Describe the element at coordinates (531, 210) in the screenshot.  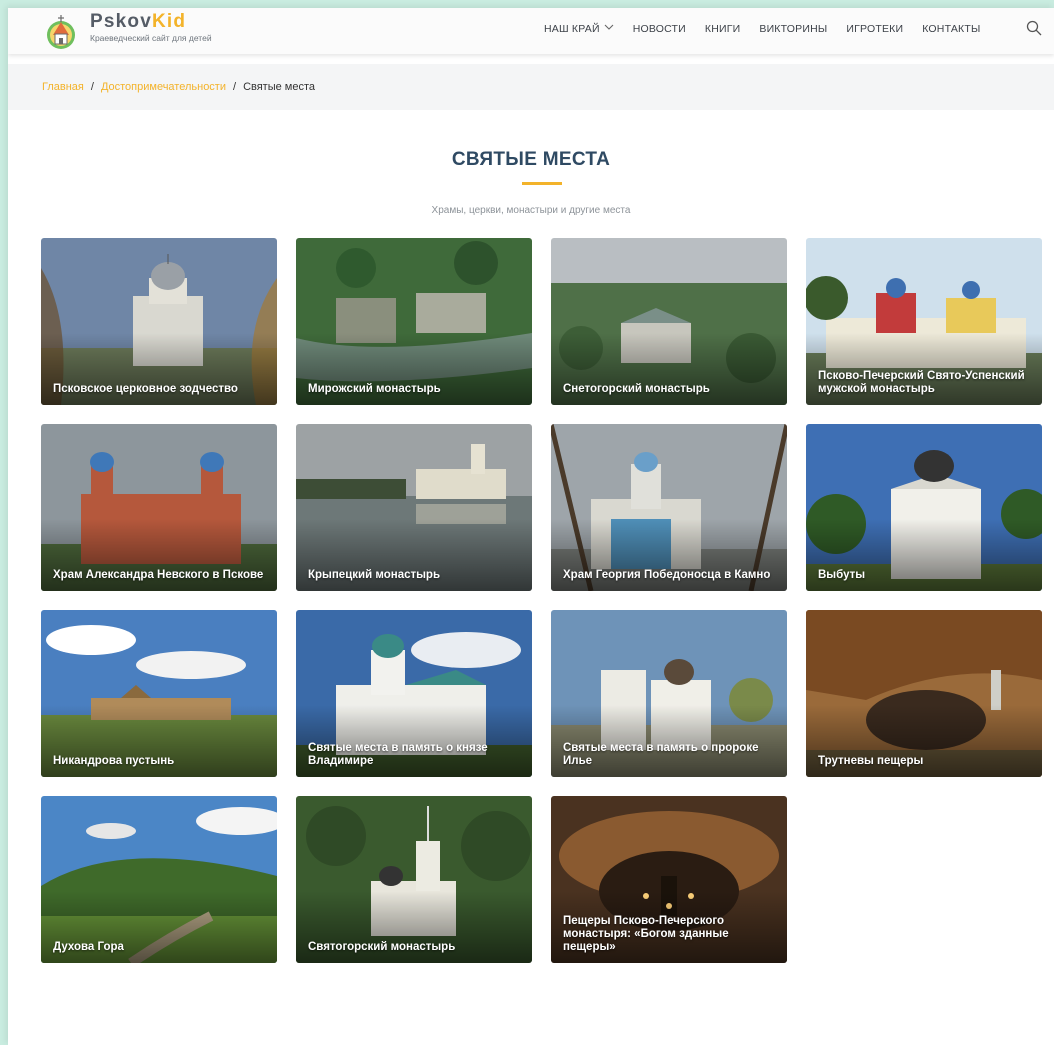
I see `page-subtitle: Храмы, церкви, монастыри и другие места` at that location.